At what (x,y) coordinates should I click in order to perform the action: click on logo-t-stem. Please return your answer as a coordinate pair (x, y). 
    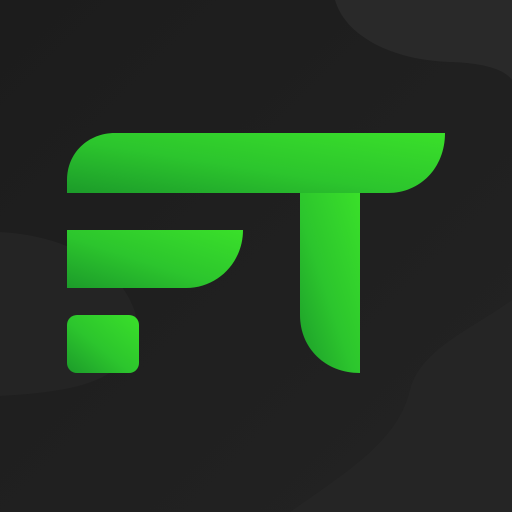
    Looking at the image, I should click on (330, 283).